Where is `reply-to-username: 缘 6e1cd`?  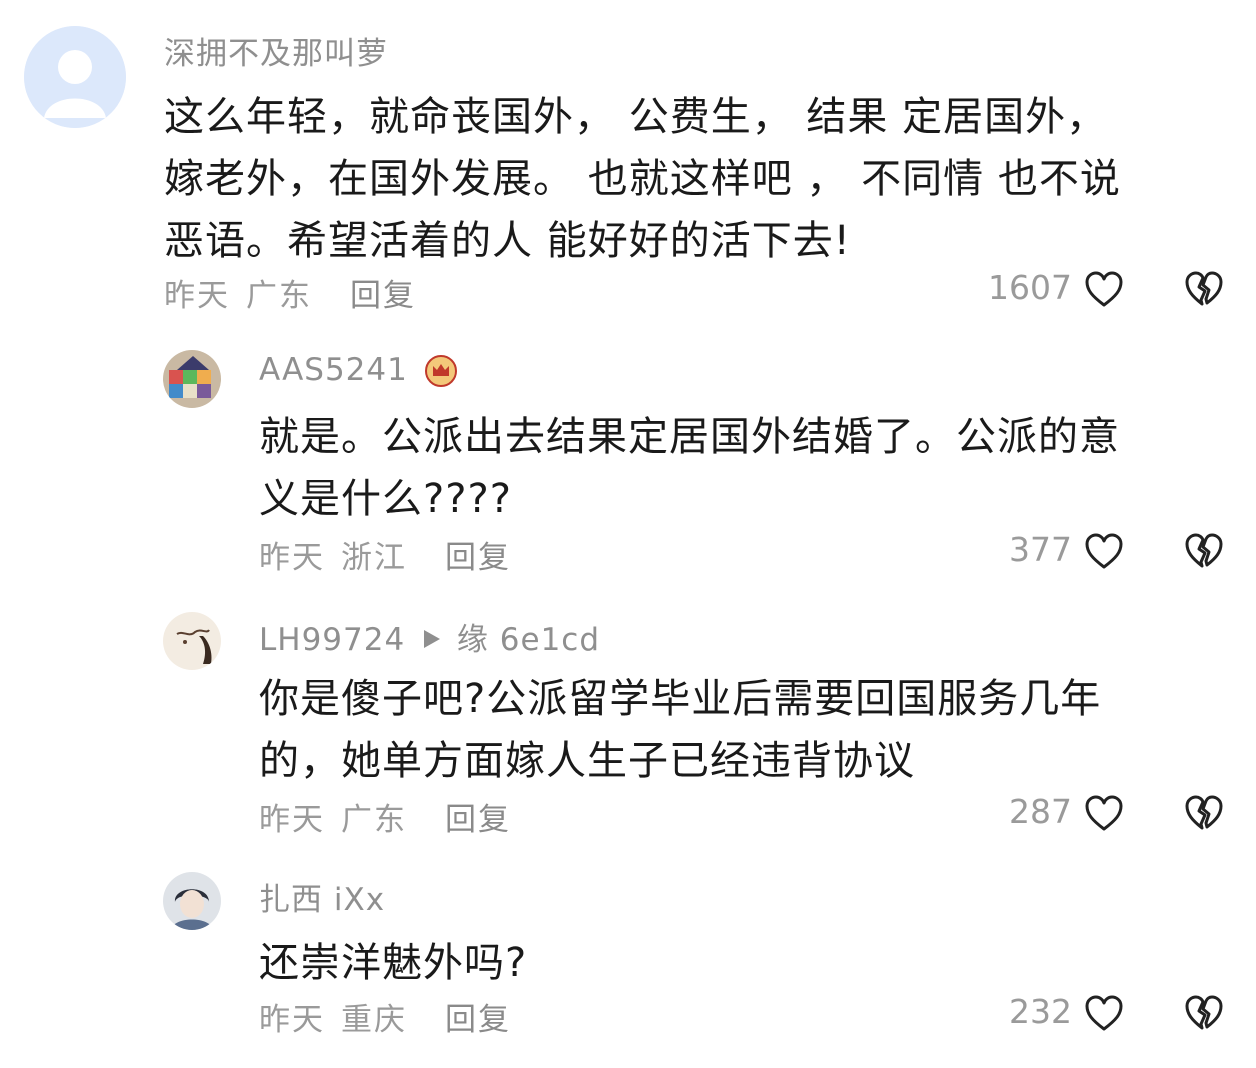
reply-to-username: 缘 6e1cd is located at coordinates (528, 640).